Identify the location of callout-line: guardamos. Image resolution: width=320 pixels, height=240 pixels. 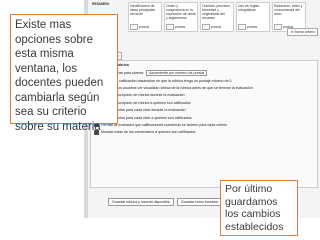
(251, 201).